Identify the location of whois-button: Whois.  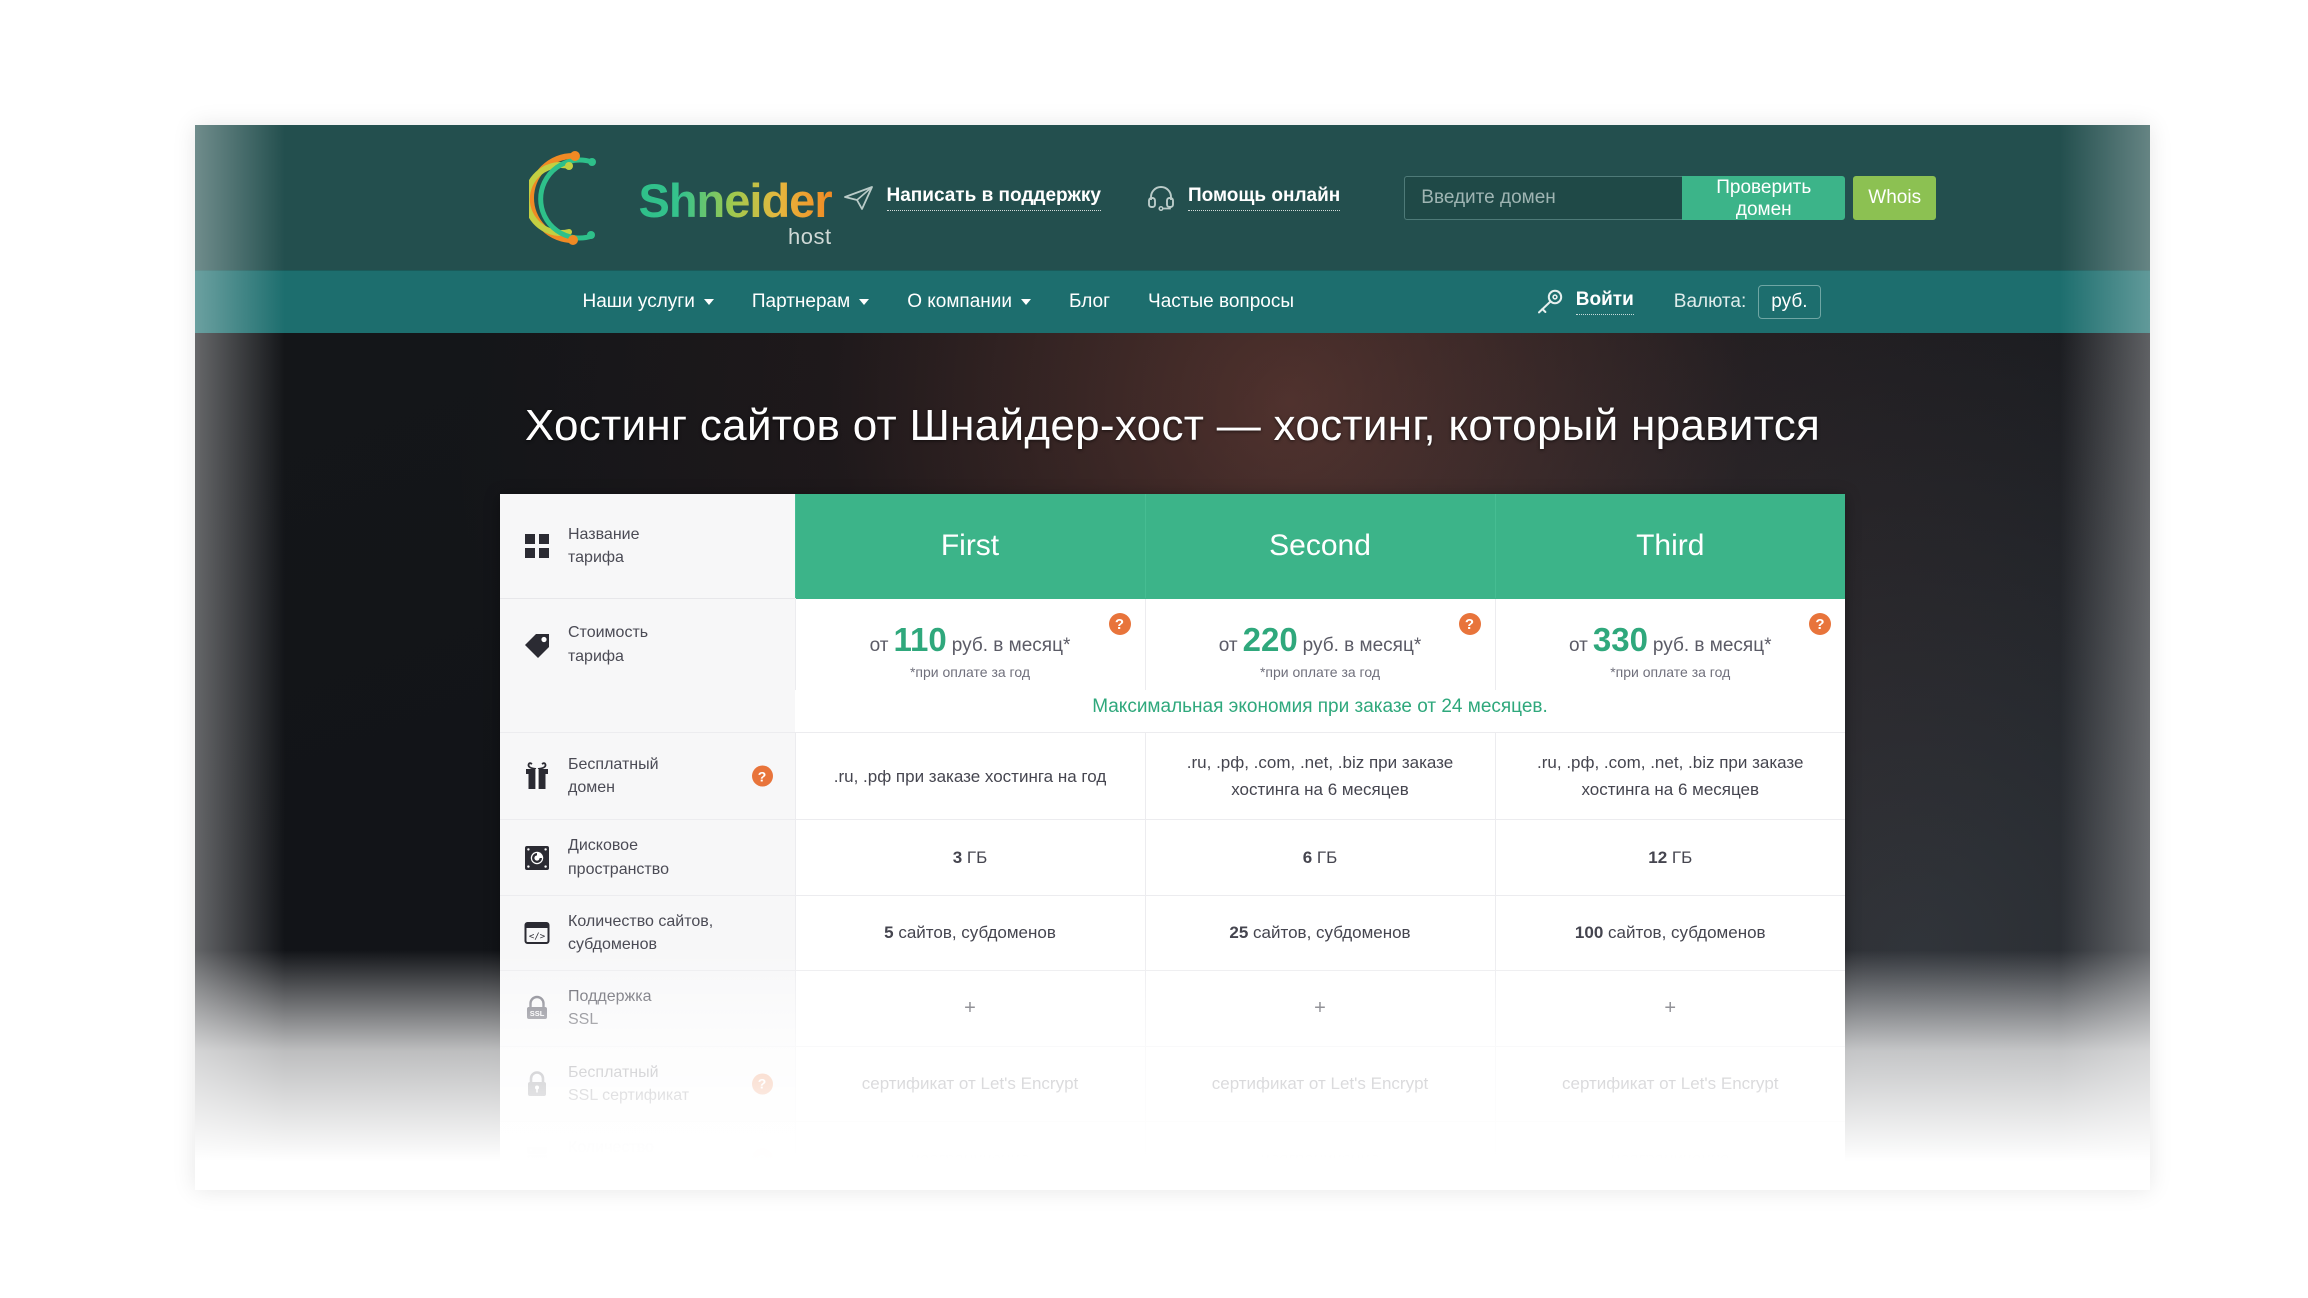
(1895, 197).